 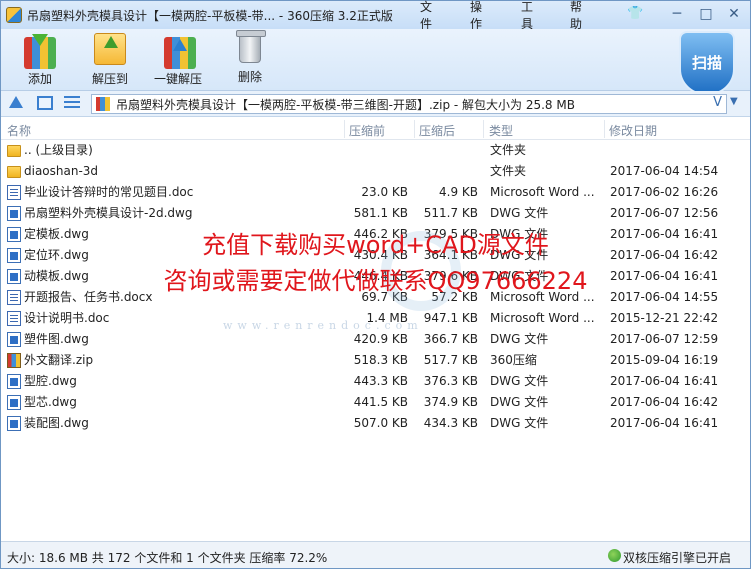 I want to click on file-packed-size: 434.3 KB, so click(x=450, y=423).